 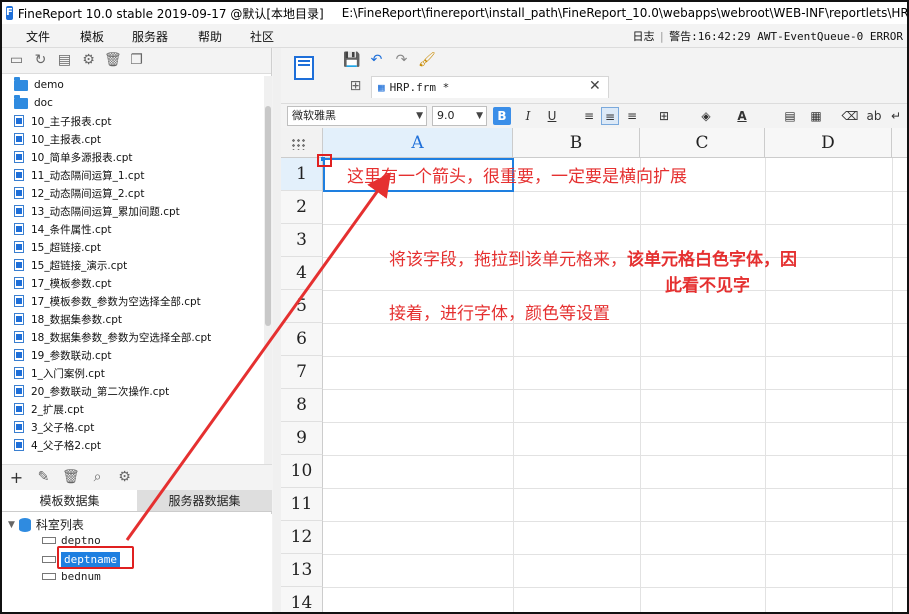 I want to click on tree-file: 2_扩展.cpt, so click(x=133, y=409).